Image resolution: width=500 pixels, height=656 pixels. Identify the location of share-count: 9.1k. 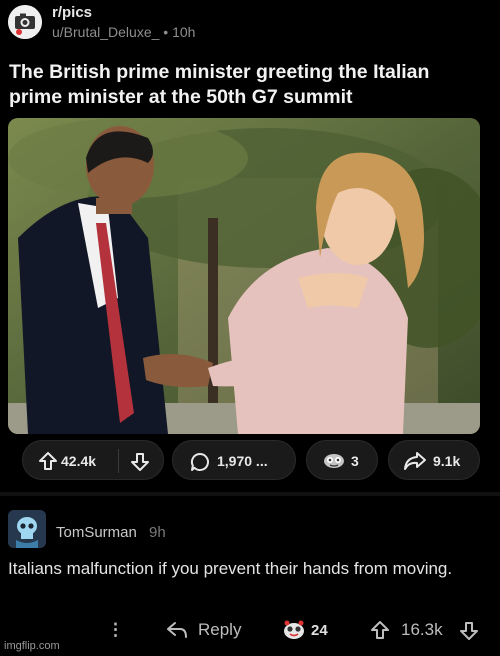
(447, 461).